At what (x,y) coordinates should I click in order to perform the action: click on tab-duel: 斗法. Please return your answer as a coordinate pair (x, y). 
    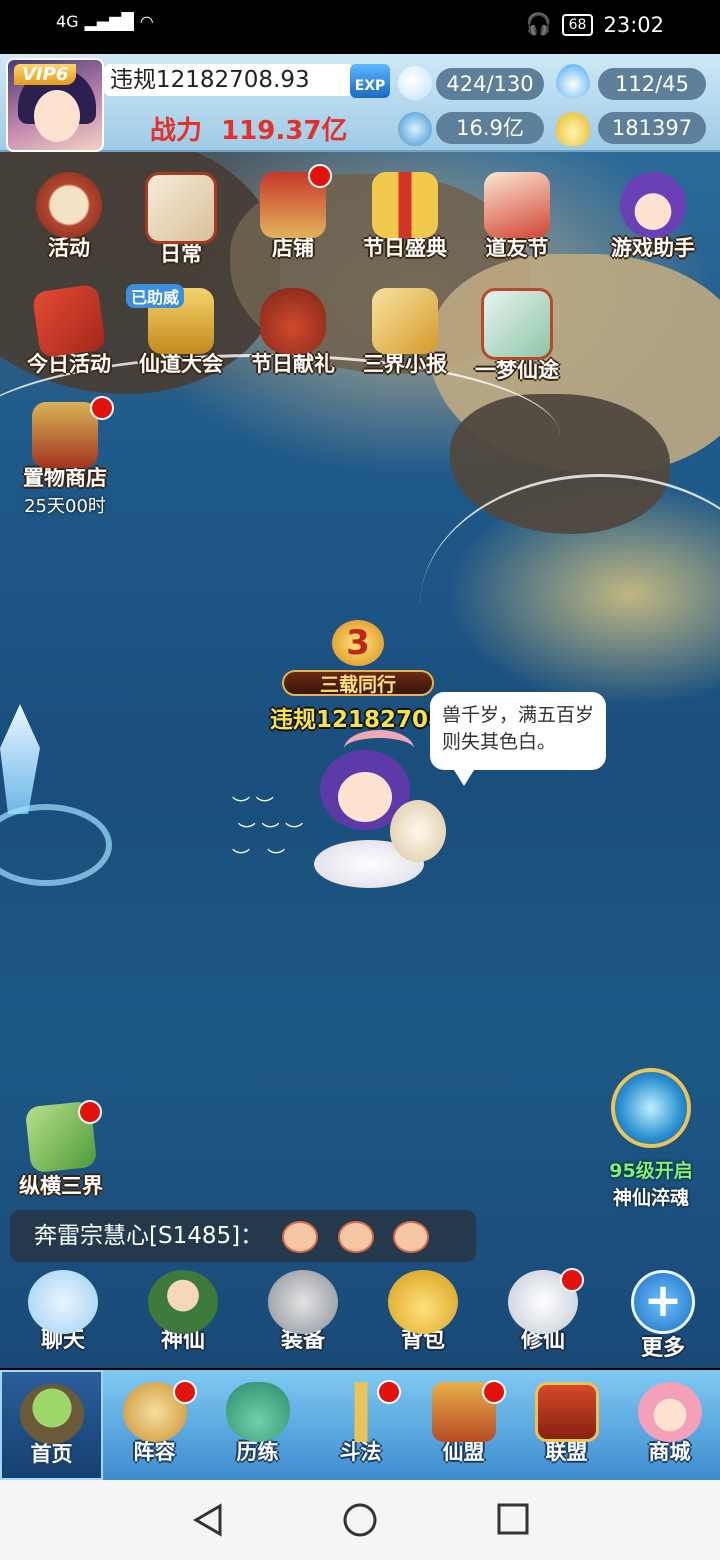
    Looking at the image, I should click on (360, 1425).